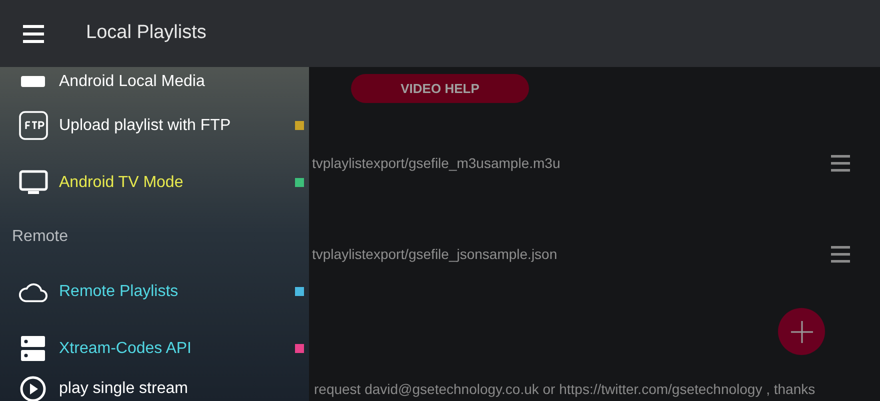 This screenshot has height=401, width=880. Describe the element at coordinates (33, 291) in the screenshot. I see `cloud-icon` at that location.